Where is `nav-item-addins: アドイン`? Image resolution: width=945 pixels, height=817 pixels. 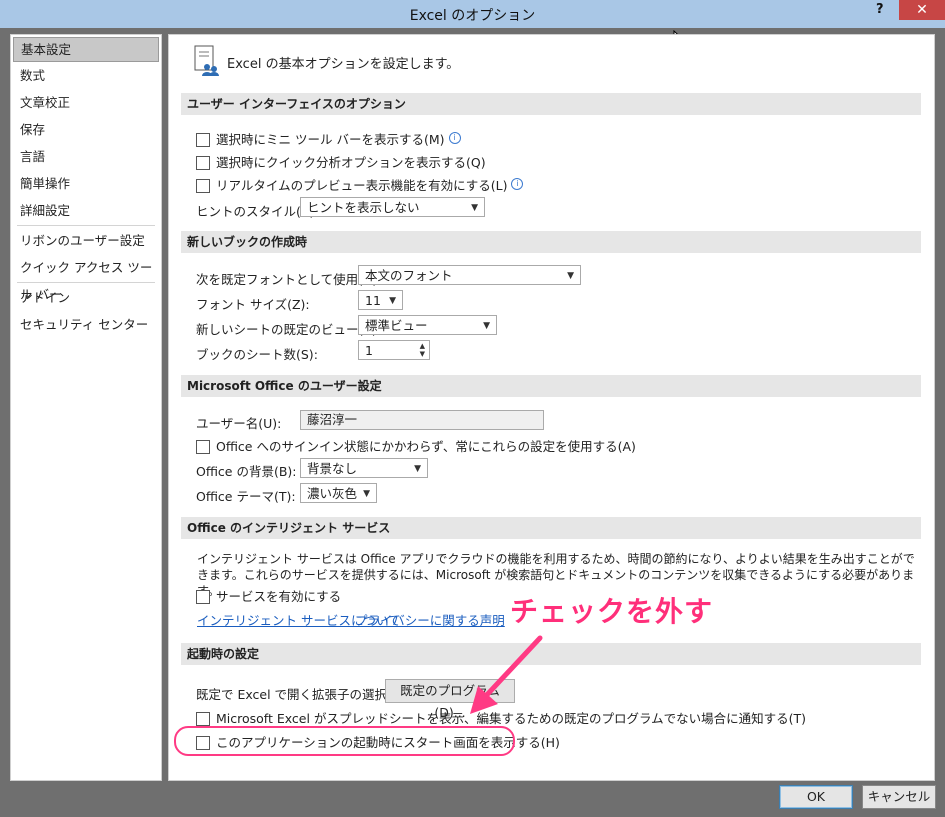 nav-item-addins: アドイン is located at coordinates (86, 297).